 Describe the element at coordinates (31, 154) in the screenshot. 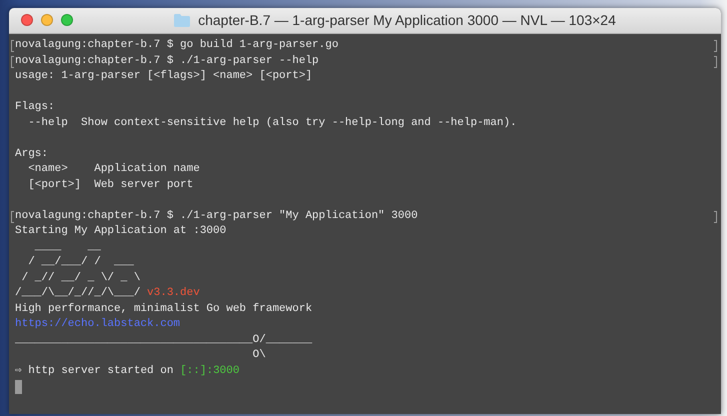

I see `terminal-text: Args:` at that location.